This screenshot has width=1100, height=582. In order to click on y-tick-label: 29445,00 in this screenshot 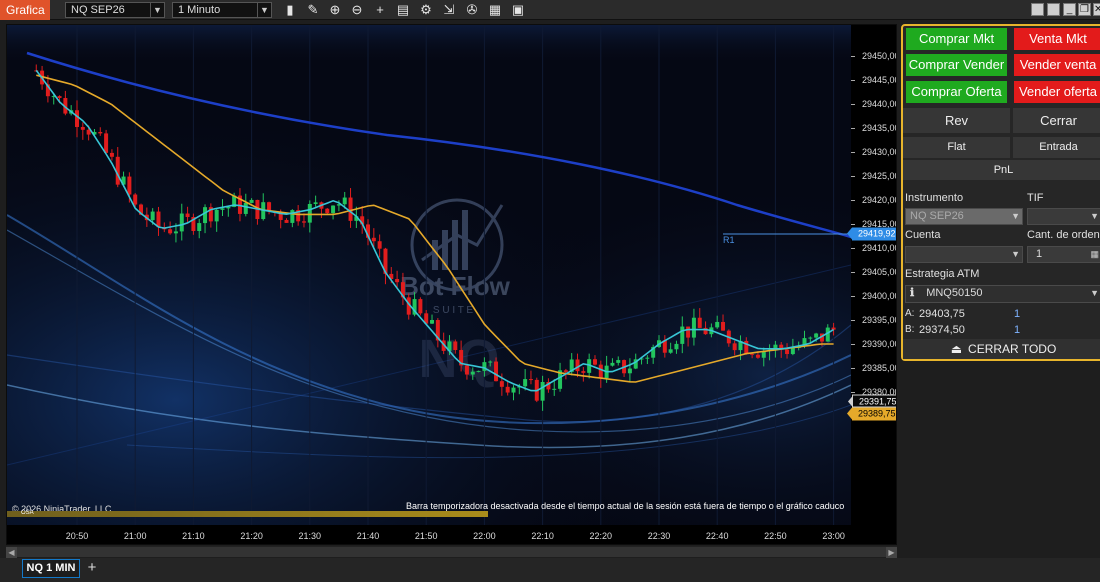, I will do `click(879, 80)`.